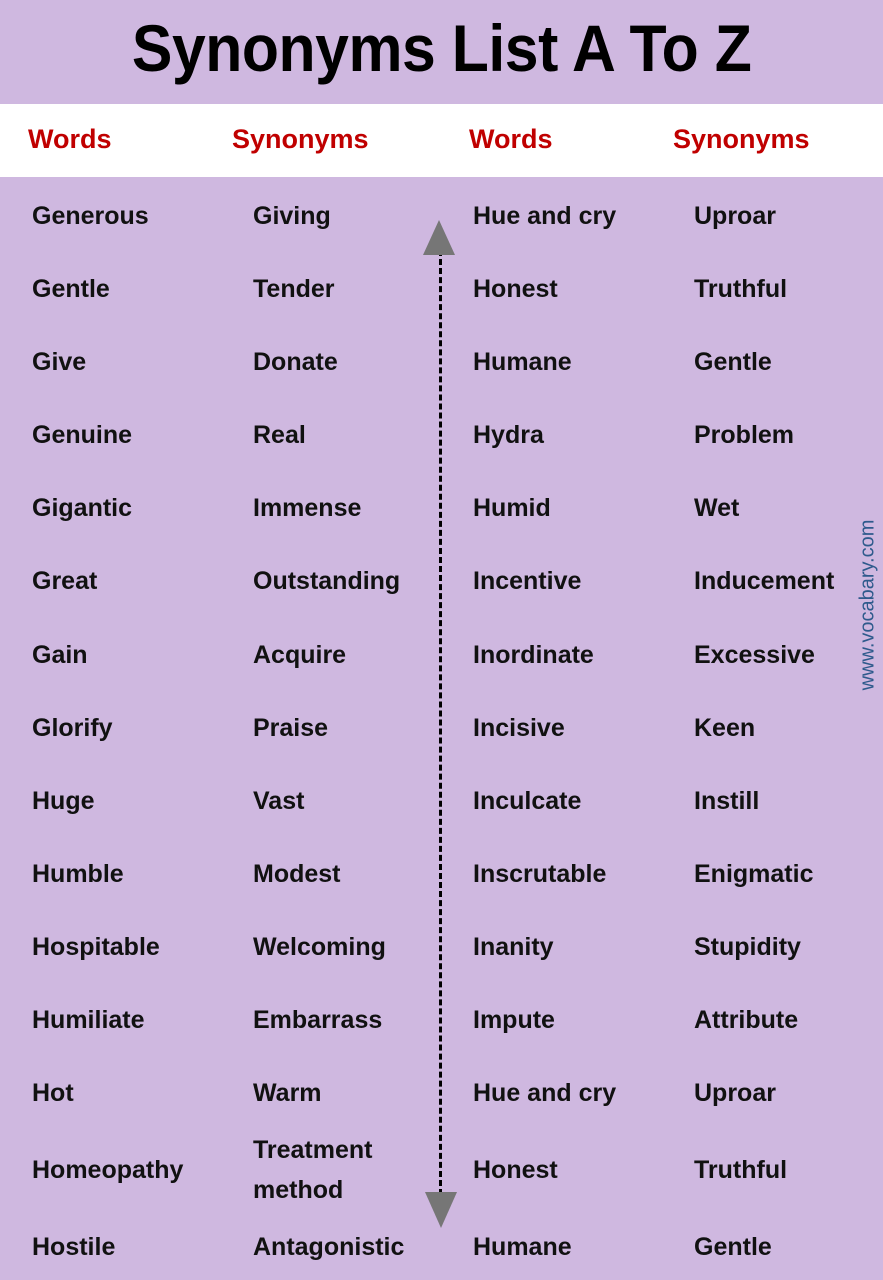  Describe the element at coordinates (512, 508) in the screenshot. I see `word-cell: Humid` at that location.